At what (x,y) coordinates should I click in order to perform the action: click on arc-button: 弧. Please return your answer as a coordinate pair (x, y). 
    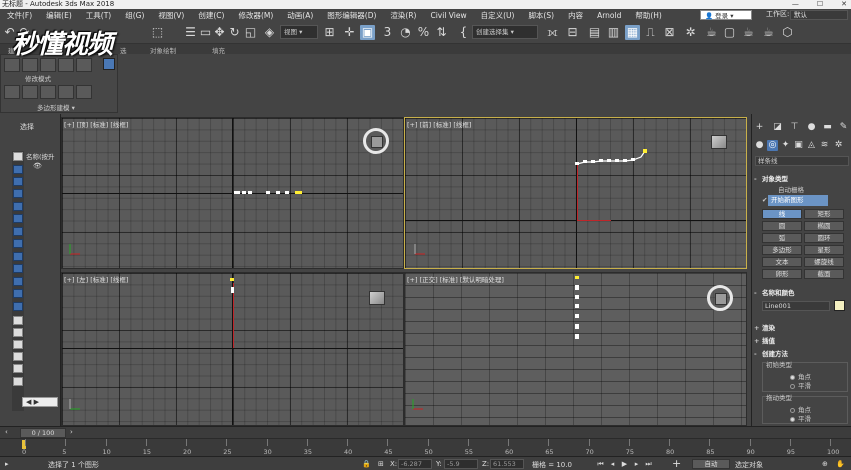
    Looking at the image, I should click on (782, 238).